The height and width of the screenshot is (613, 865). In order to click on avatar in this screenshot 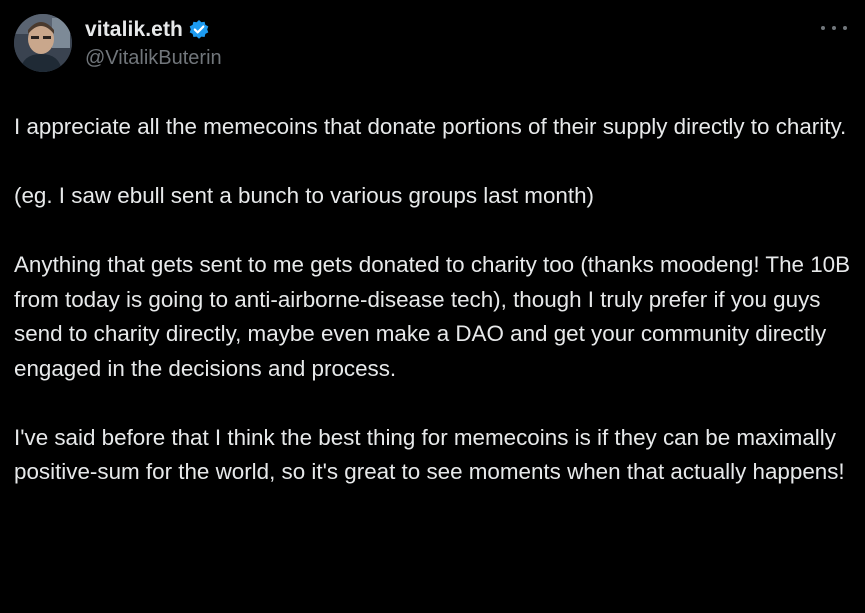, I will do `click(43, 43)`.